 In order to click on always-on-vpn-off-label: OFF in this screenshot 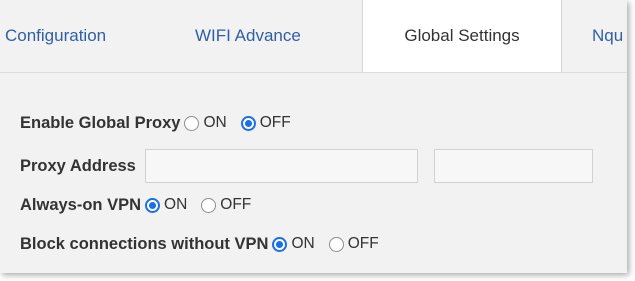, I will do `click(236, 204)`.